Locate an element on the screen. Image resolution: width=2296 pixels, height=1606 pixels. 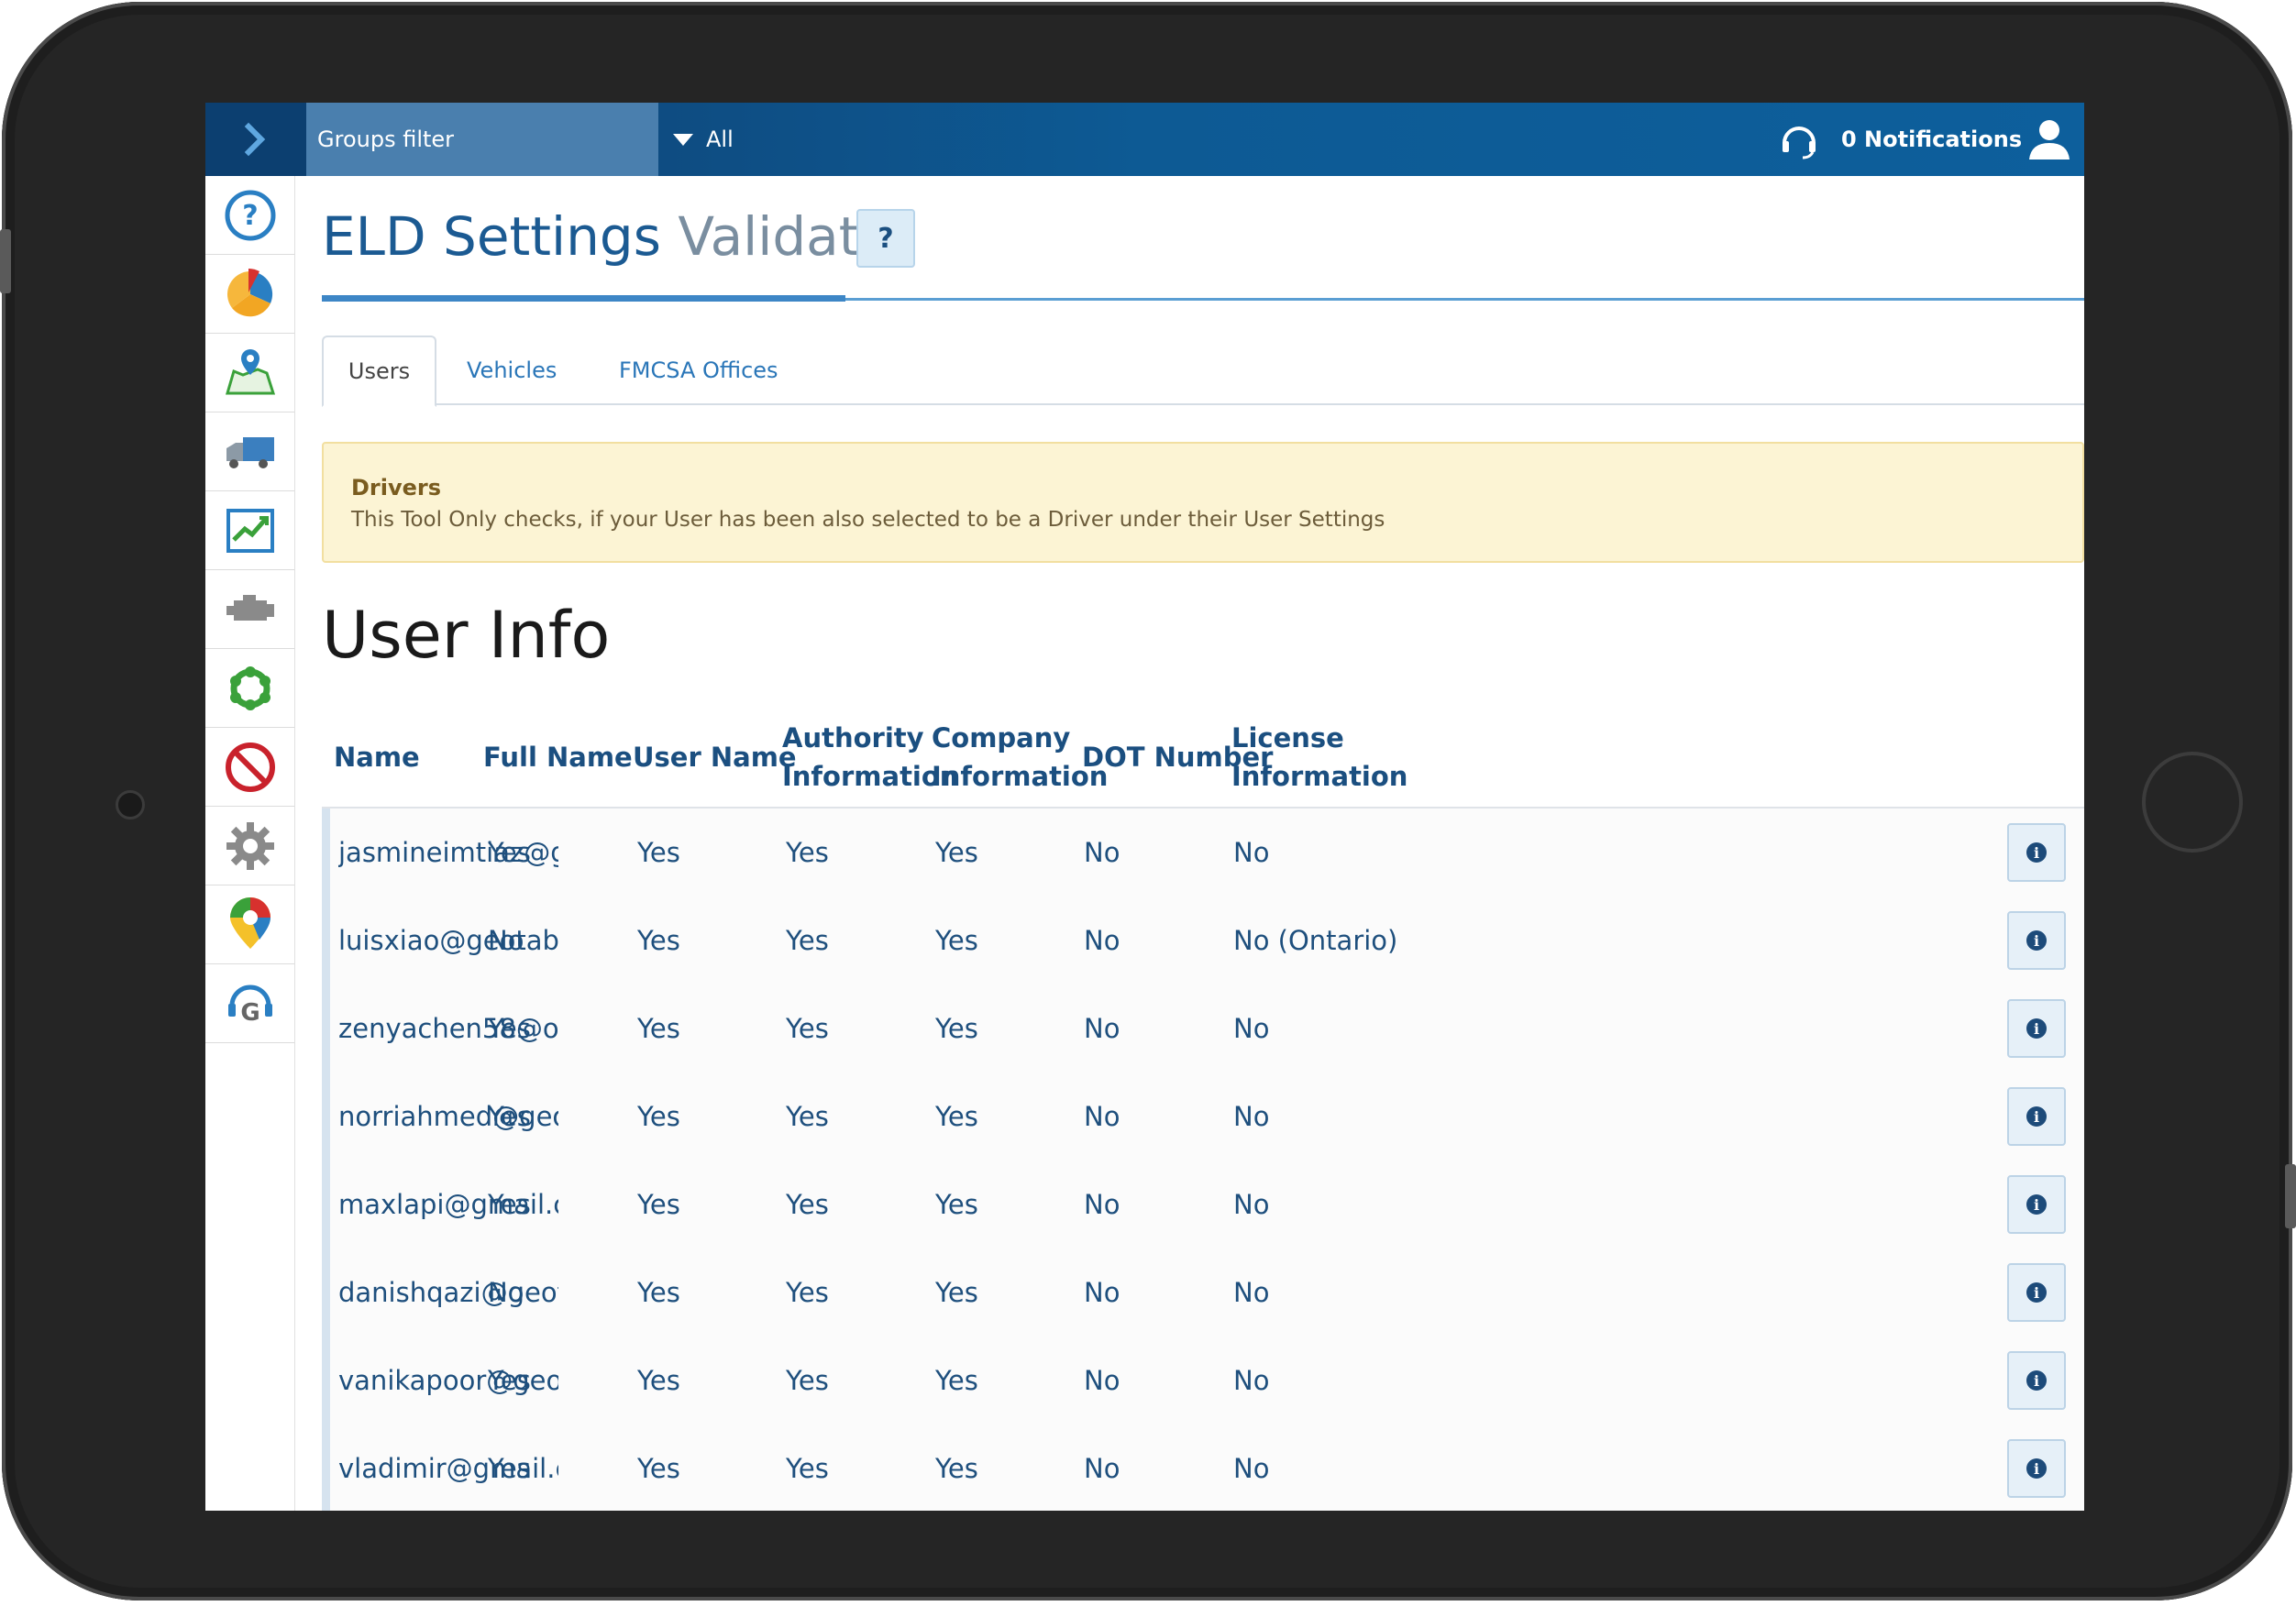
table-row: norriahmed@geot Yes Yes Yes Yes No No i is located at coordinates (1203, 1117).